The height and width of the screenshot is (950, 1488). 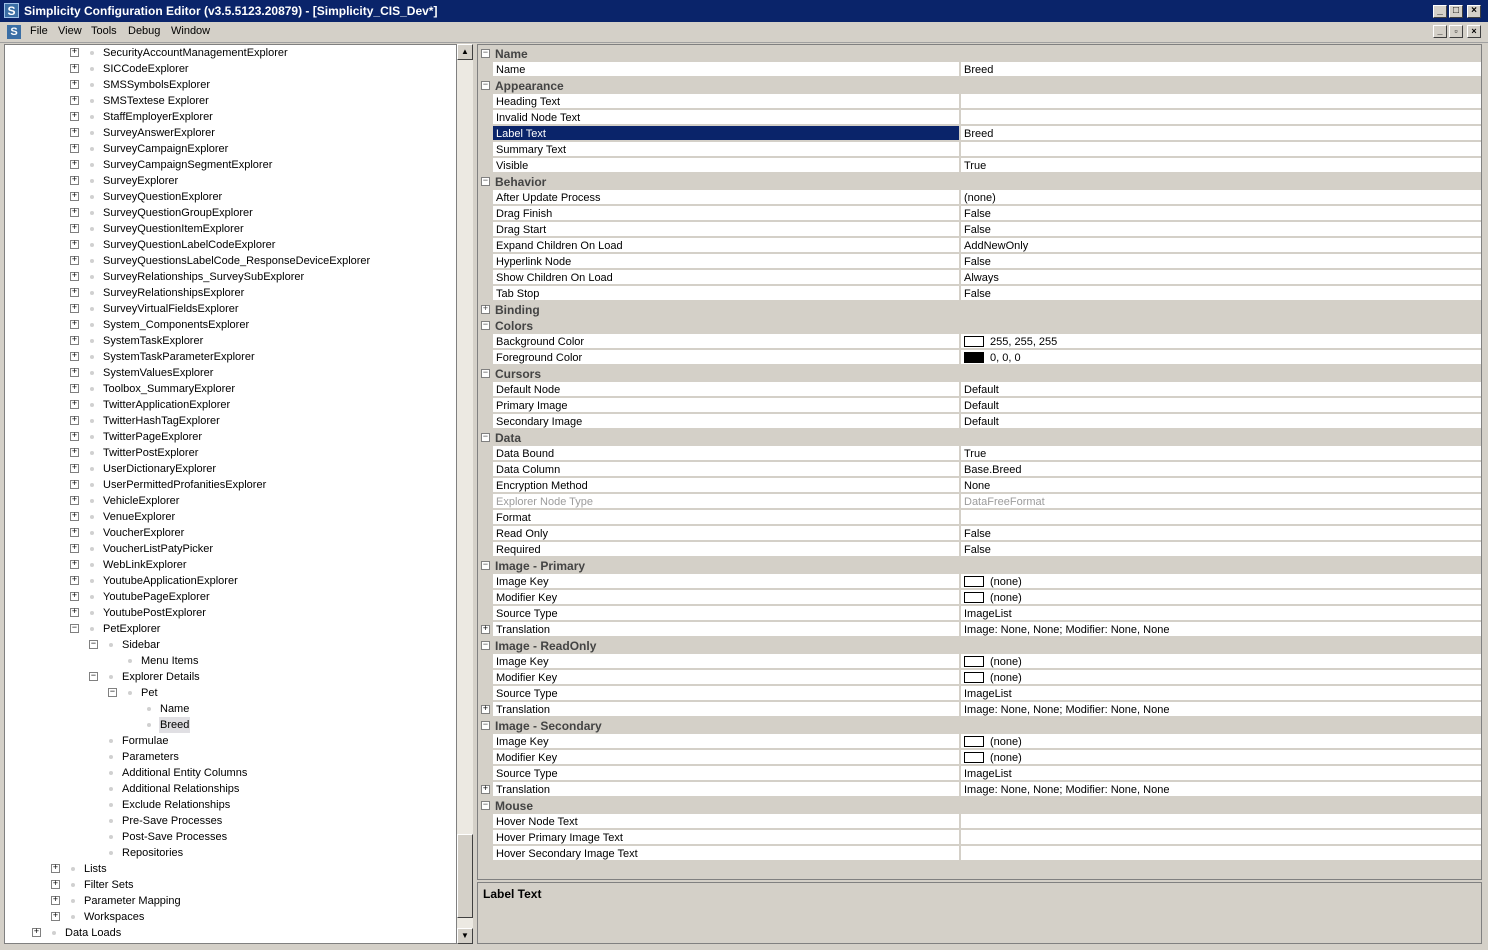 I want to click on tree-node-label: PetExplorer, so click(x=131, y=629).